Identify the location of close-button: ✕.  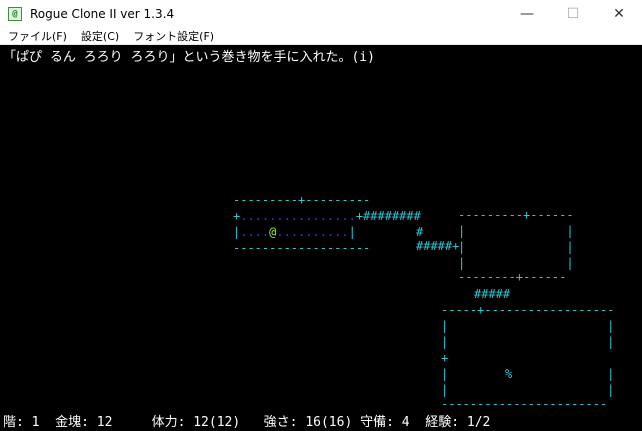
(619, 13).